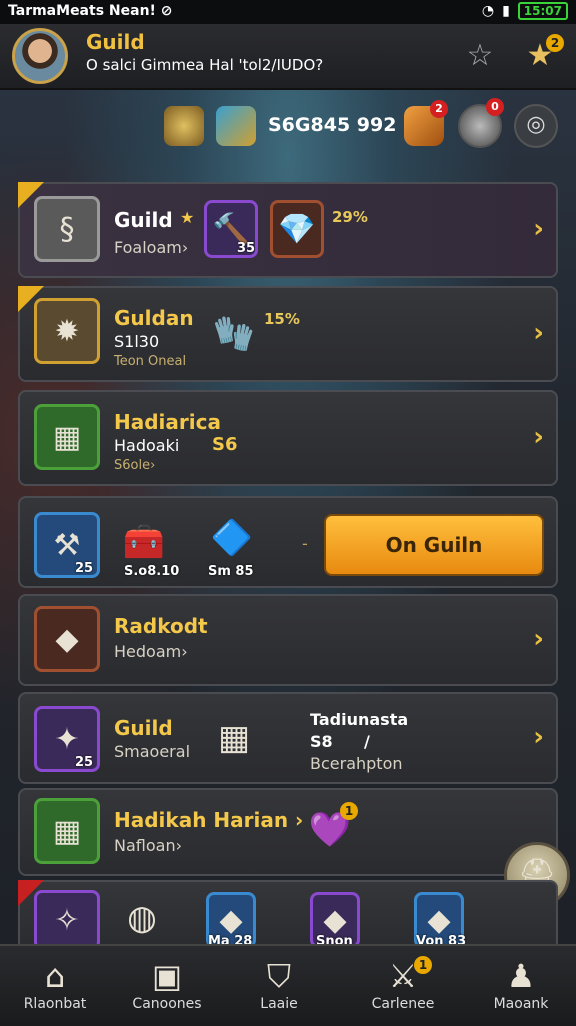 This screenshot has width=576, height=1026. Describe the element at coordinates (67, 229) in the screenshot. I see `guild-emblem-icon: §` at that location.